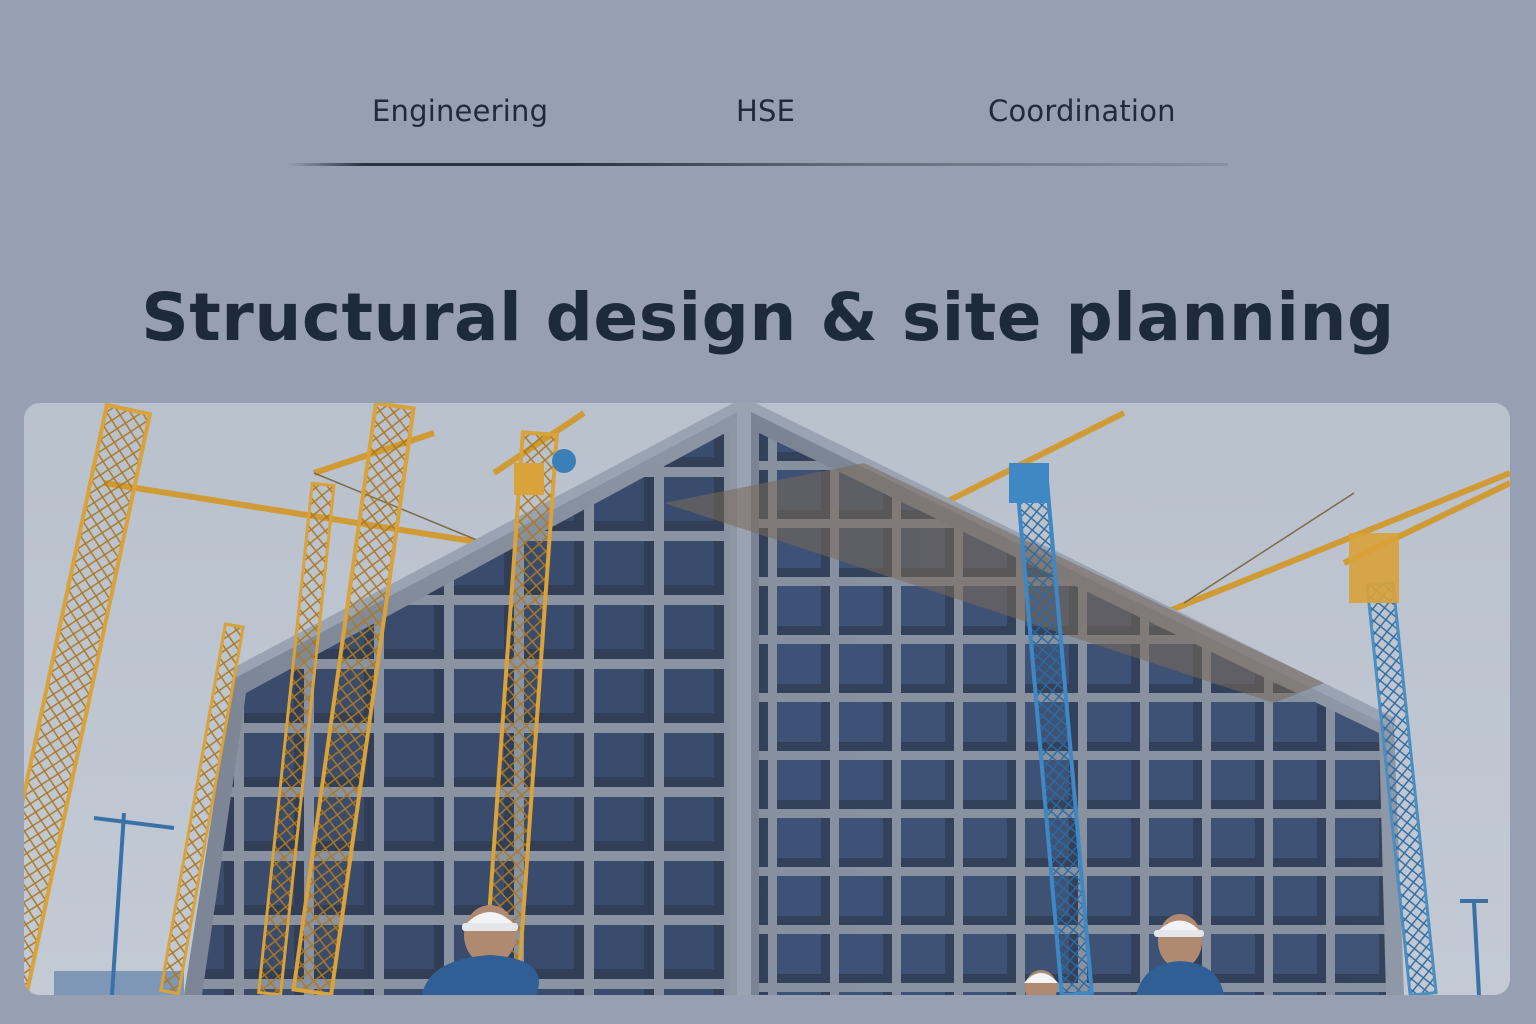 The image size is (1536, 1024). I want to click on tab-coordination: Coordination, so click(1082, 111).